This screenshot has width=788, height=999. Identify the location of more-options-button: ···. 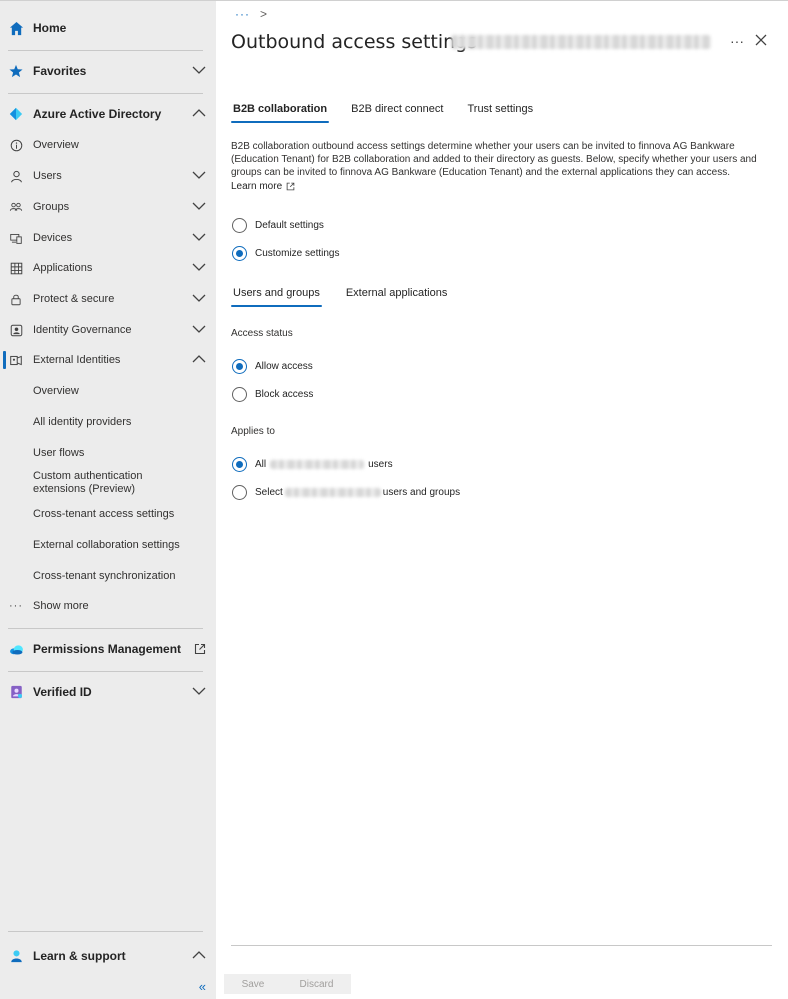
(737, 41).